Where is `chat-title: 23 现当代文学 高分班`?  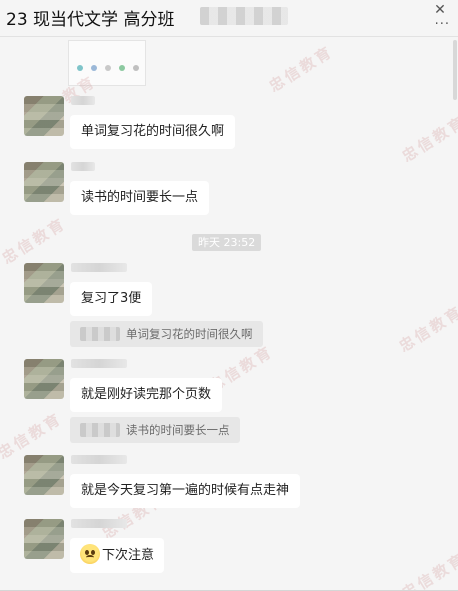 chat-title: 23 现当代文学 高分班 is located at coordinates (90, 20).